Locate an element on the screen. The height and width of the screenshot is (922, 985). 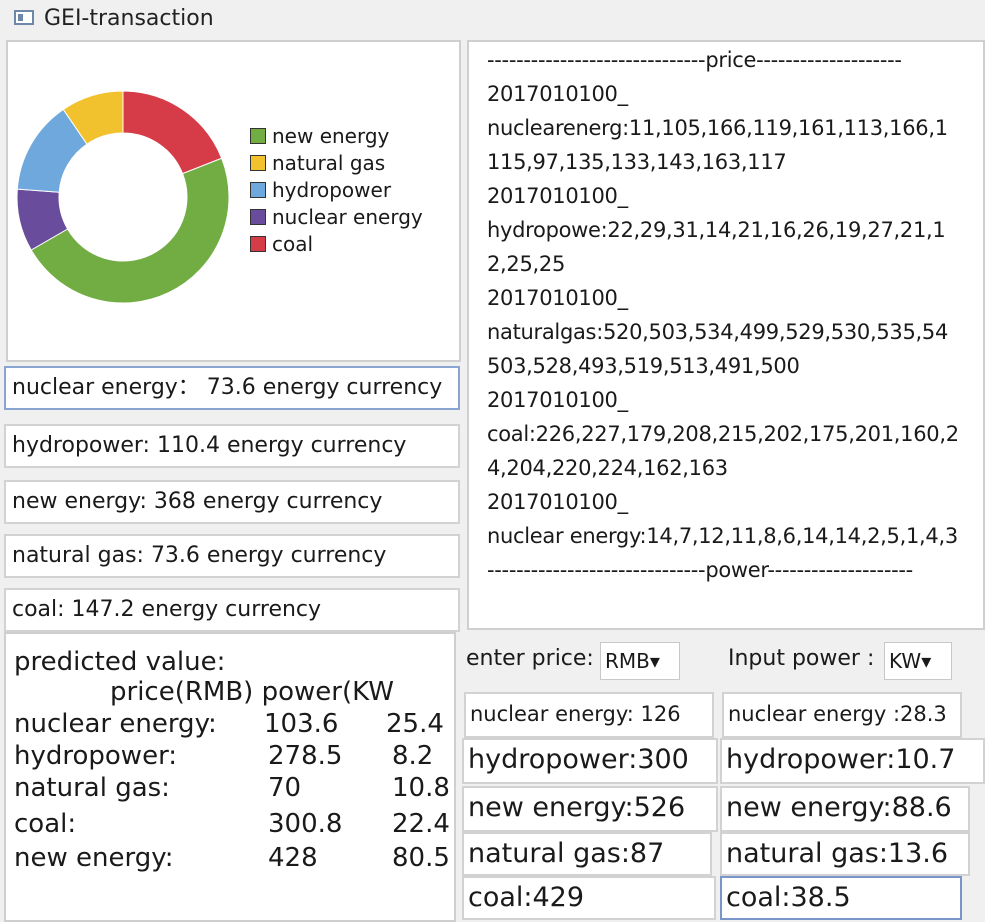
natural-gas-price-input: natural gas:87 is located at coordinates (587, 854).